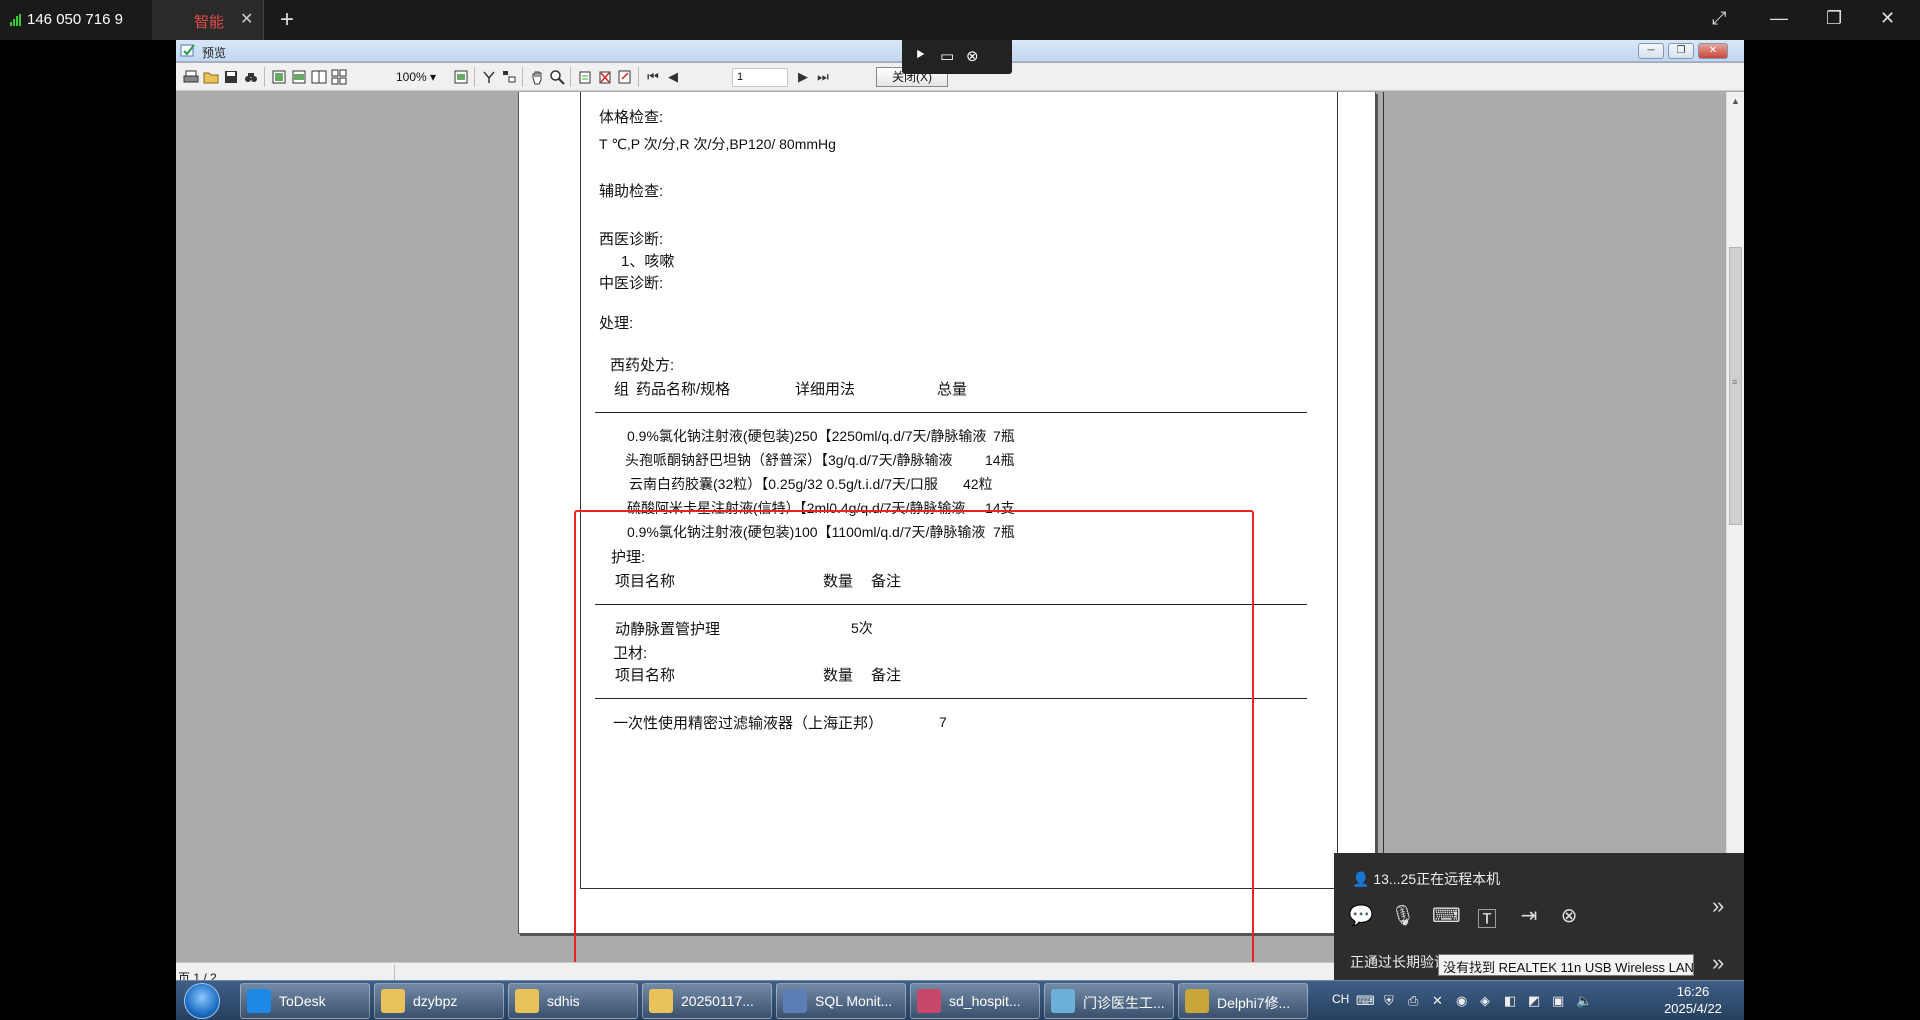  Describe the element at coordinates (862, 628) in the screenshot. I see `nursing-item-qty: 5次` at that location.